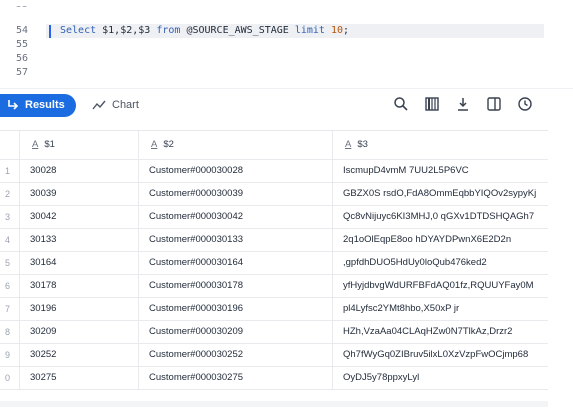  What do you see at coordinates (78, 30) in the screenshot?
I see `keyword-select: Select` at bounding box center [78, 30].